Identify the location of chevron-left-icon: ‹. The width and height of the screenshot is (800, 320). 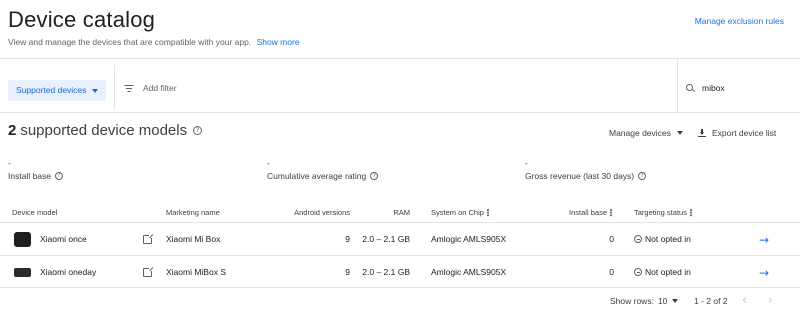
(744, 300).